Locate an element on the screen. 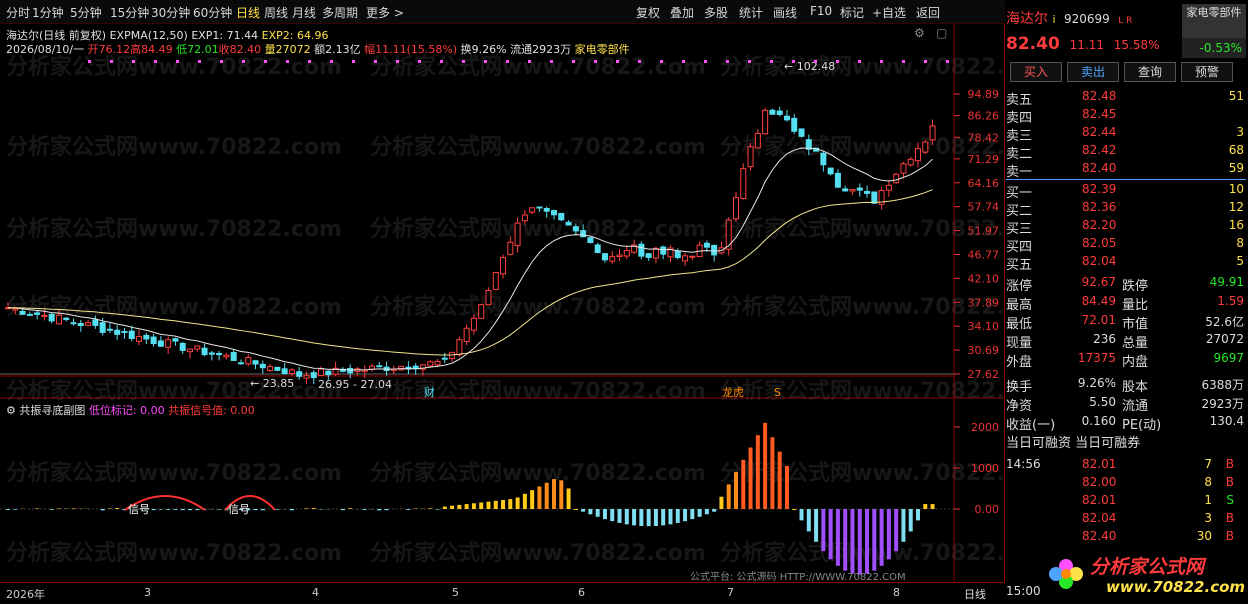 The height and width of the screenshot is (604, 1248). period-tab: 多周期 is located at coordinates (340, 12).